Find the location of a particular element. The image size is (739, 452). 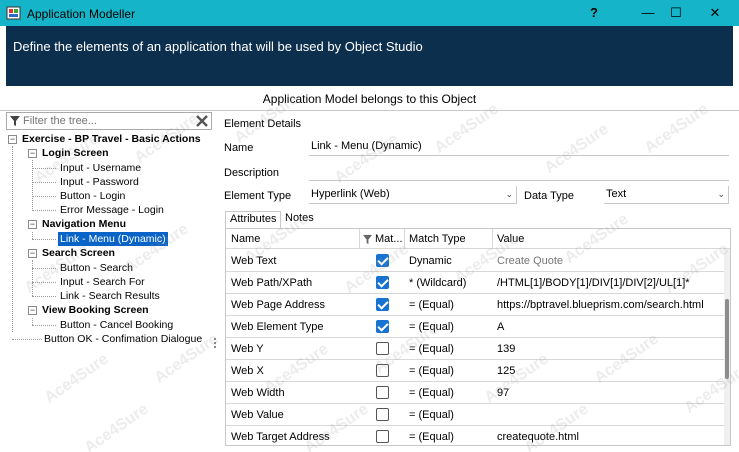

tab-attributes: Attributes is located at coordinates (253, 219).